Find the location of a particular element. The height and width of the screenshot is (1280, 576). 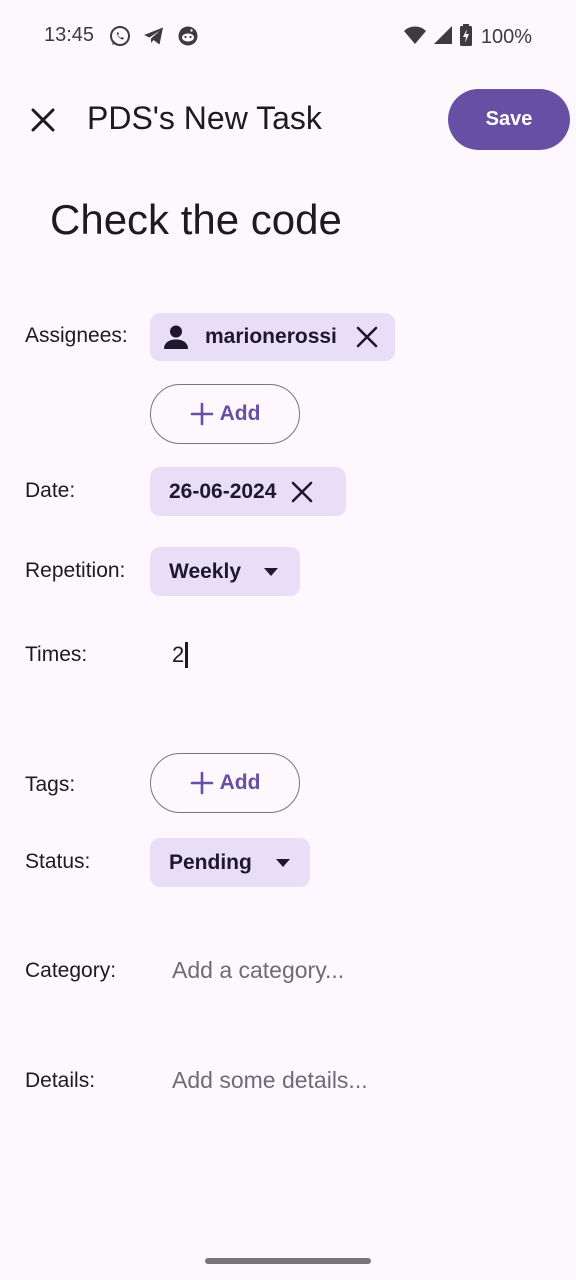

battery-percentage: 100% is located at coordinates (506, 37).